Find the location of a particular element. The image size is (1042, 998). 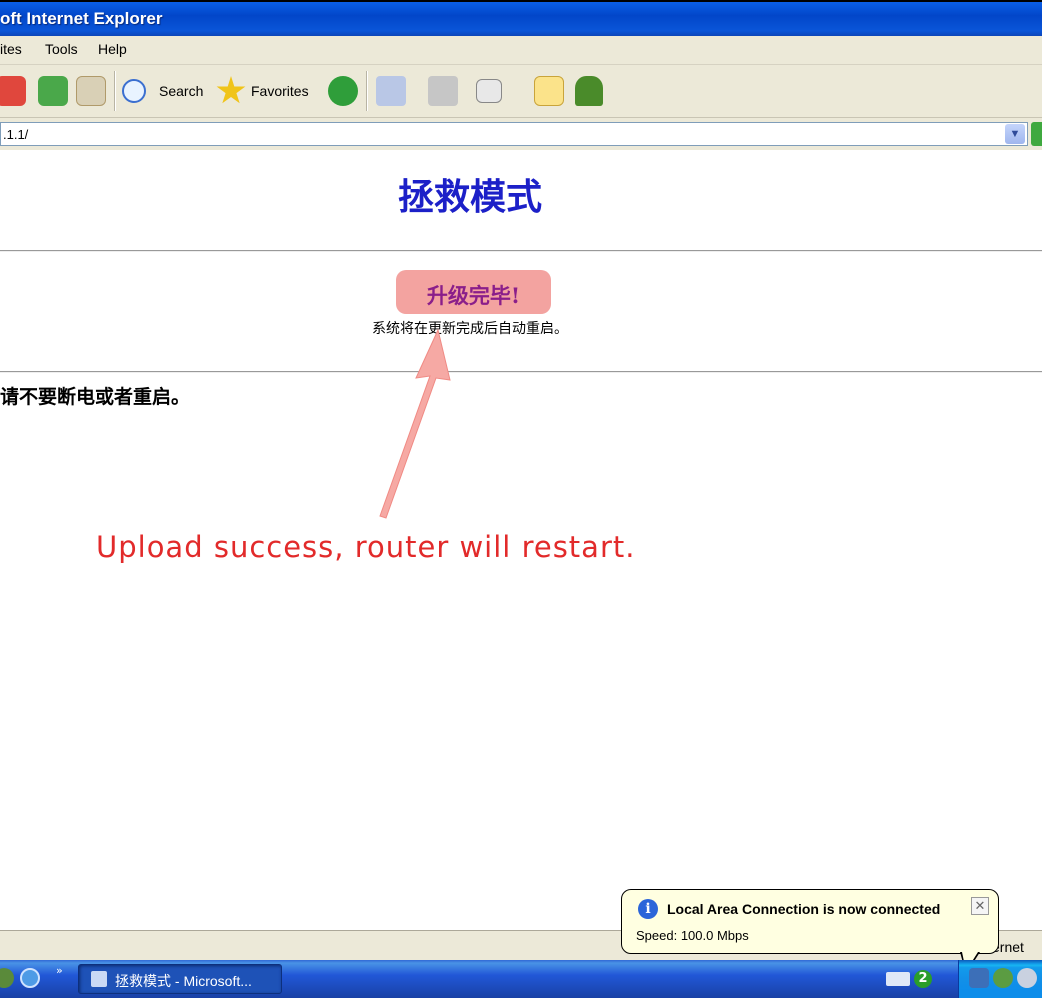

annotation-text: Upload success, router will restart. is located at coordinates (366, 547).